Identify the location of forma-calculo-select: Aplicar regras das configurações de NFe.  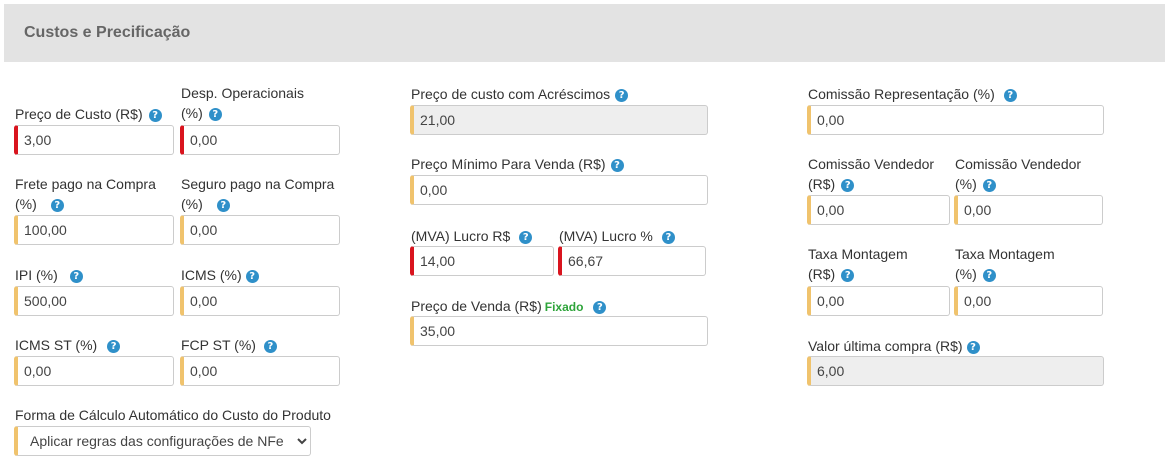
(162, 441).